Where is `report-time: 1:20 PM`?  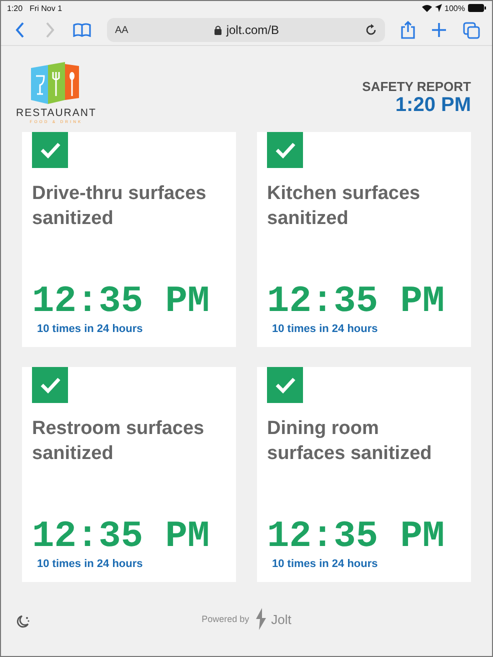 report-time: 1:20 PM is located at coordinates (433, 105).